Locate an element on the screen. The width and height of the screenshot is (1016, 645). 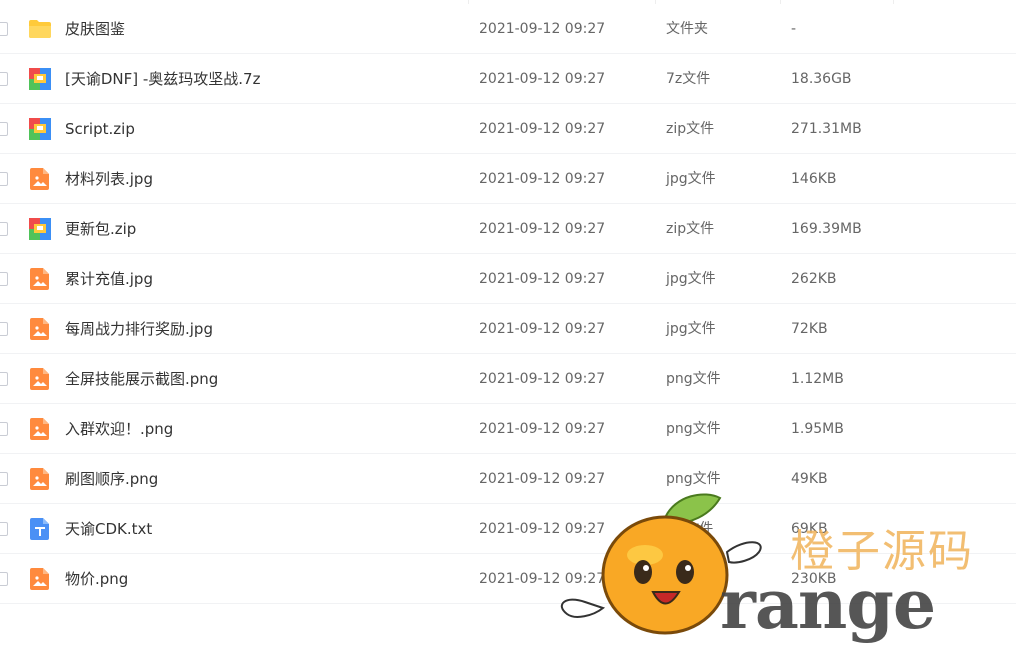
file-row: 刷图顺序.png 2021-09-12 09:27 png文件 49KB is located at coordinates (508, 479).